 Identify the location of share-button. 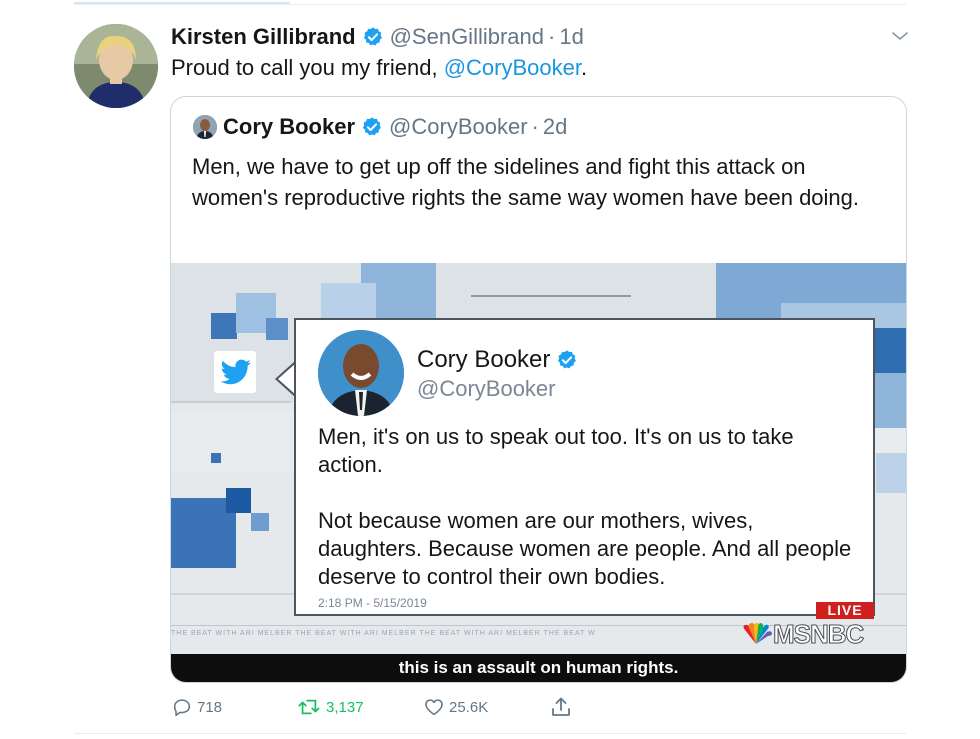
(563, 707).